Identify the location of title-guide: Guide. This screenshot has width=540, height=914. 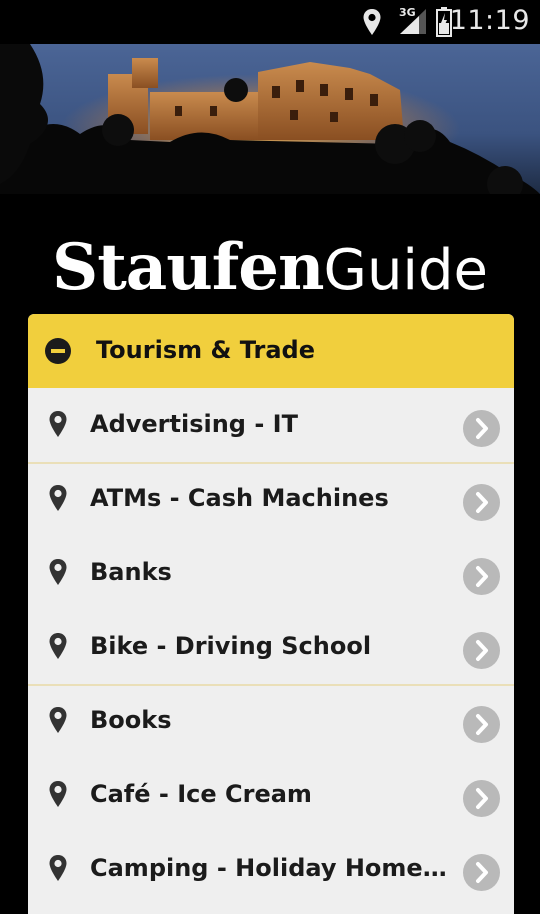
(405, 269).